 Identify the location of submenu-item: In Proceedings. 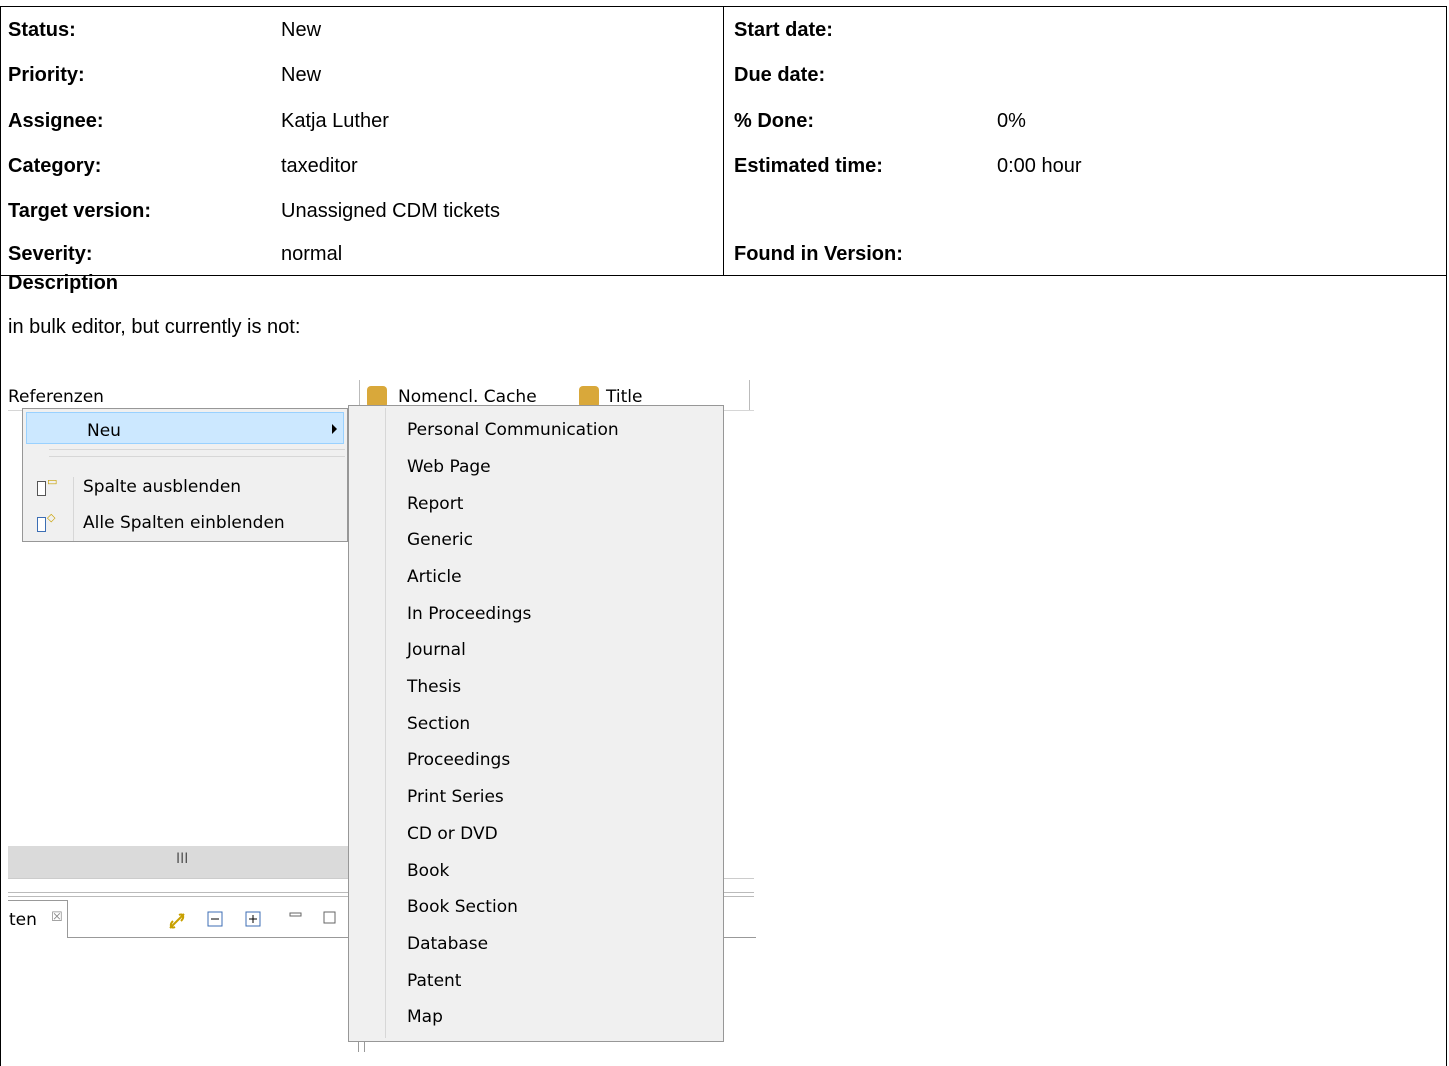
(469, 614).